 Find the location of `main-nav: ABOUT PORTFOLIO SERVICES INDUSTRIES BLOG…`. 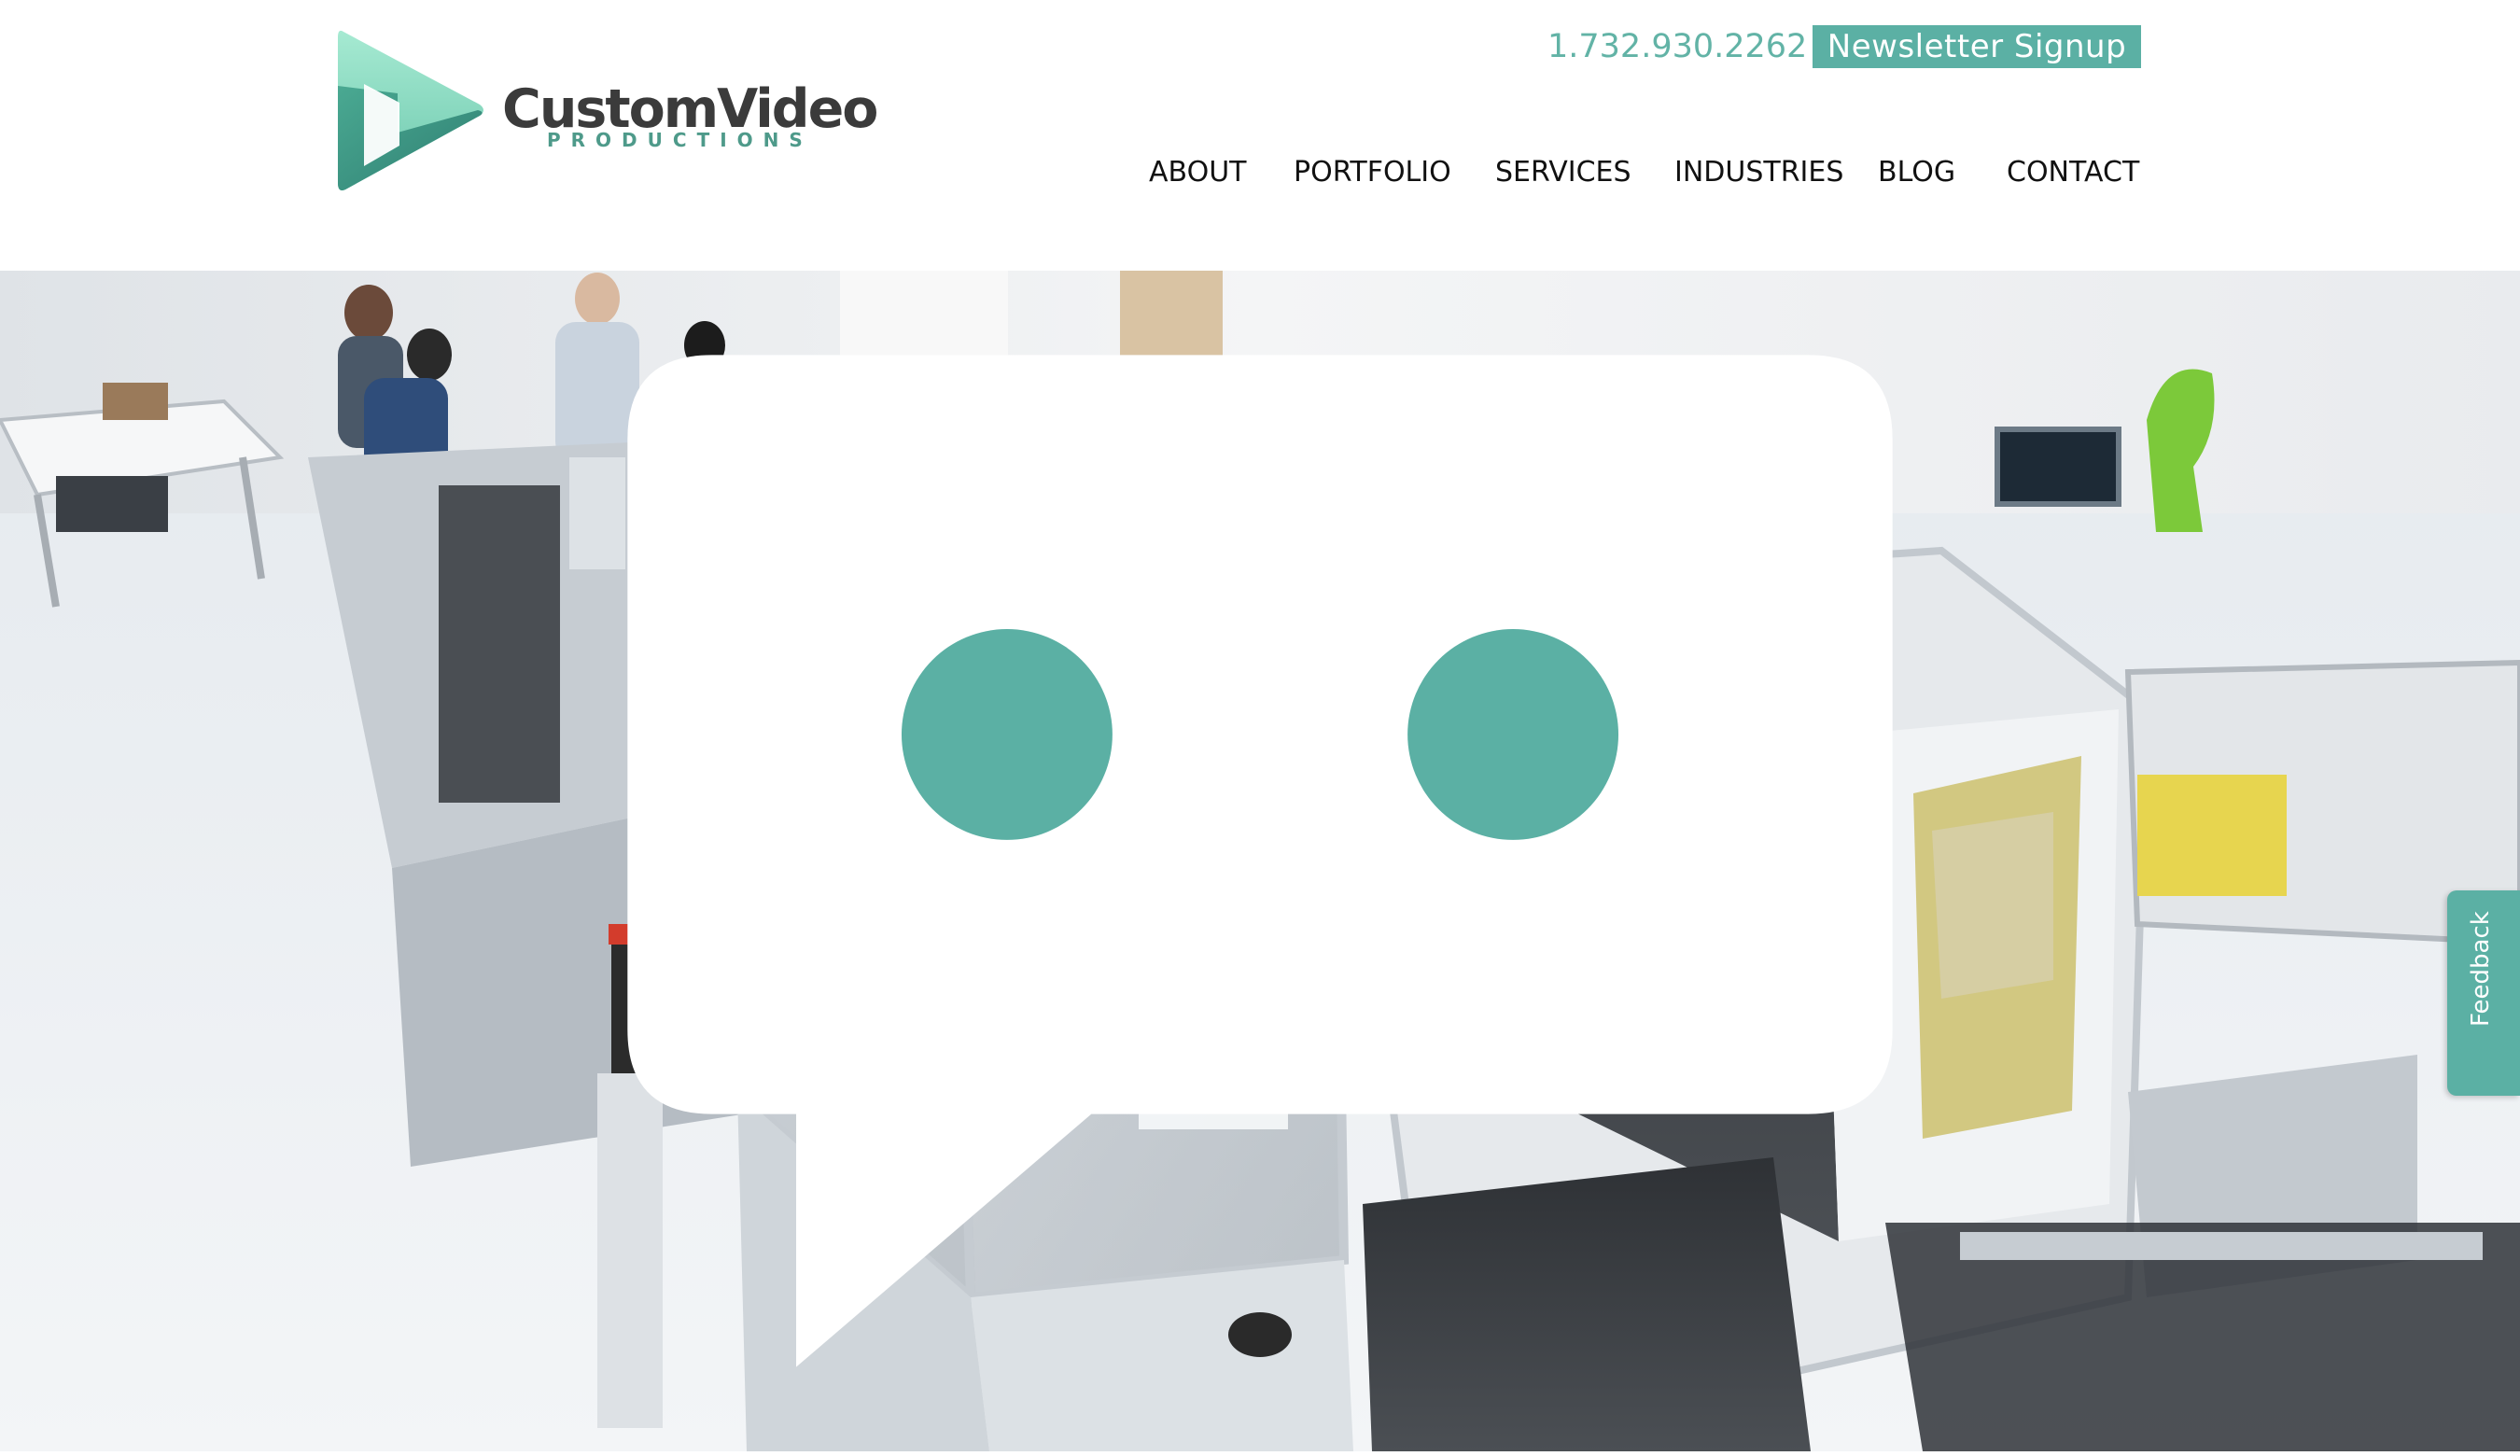

main-nav: ABOUT PORTFOLIO SERVICES INDUSTRIES BLOG… is located at coordinates (1260, 172).